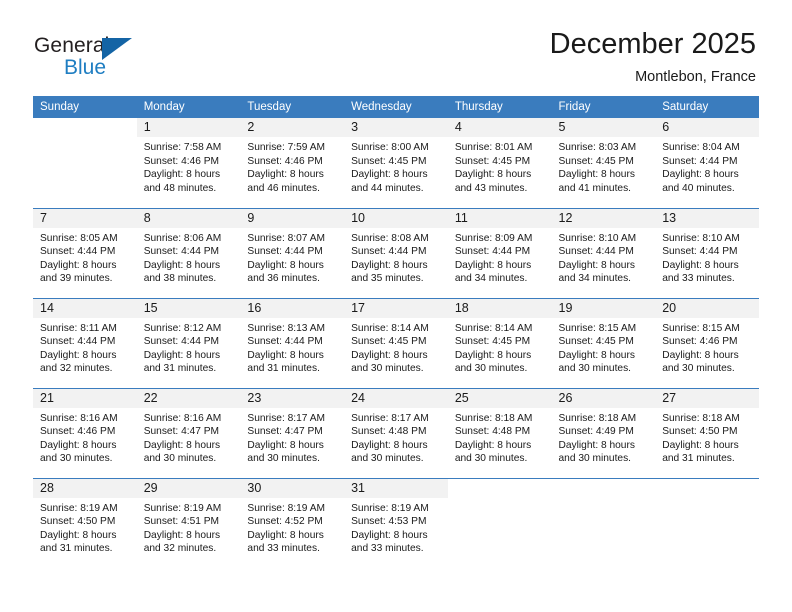  Describe the element at coordinates (283, 188) in the screenshot. I see `daylight-text-line2: and 46 minutes.` at that location.